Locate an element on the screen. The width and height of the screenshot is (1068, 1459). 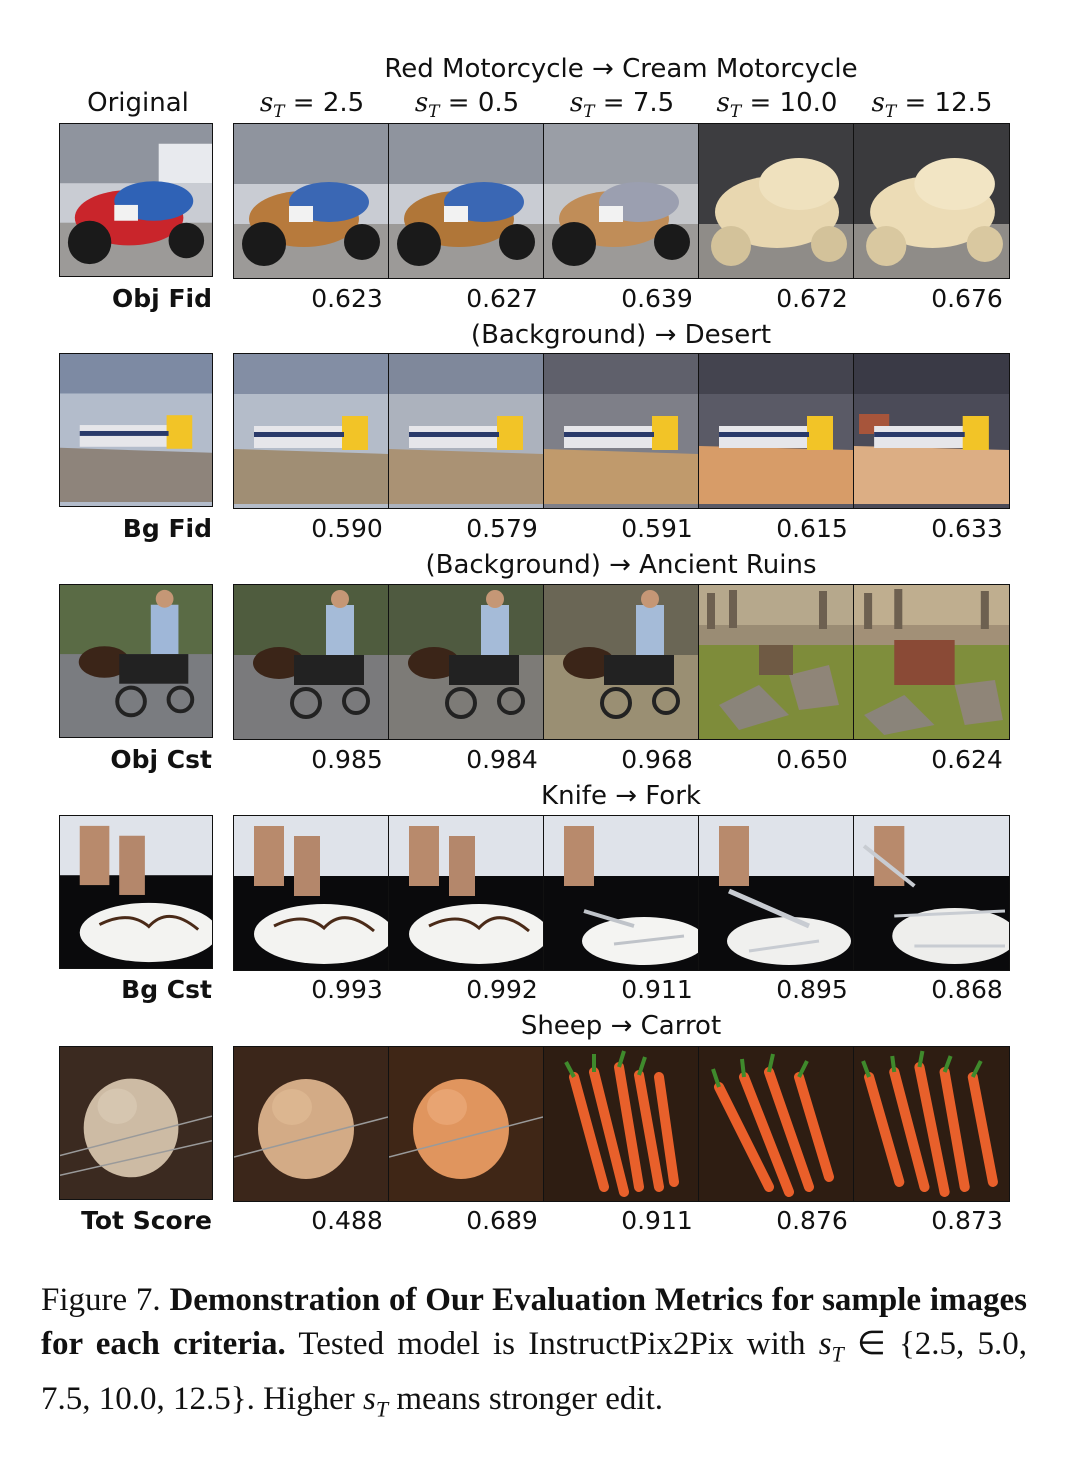
metric-label: Bg Cst is located at coordinates (166, 989).